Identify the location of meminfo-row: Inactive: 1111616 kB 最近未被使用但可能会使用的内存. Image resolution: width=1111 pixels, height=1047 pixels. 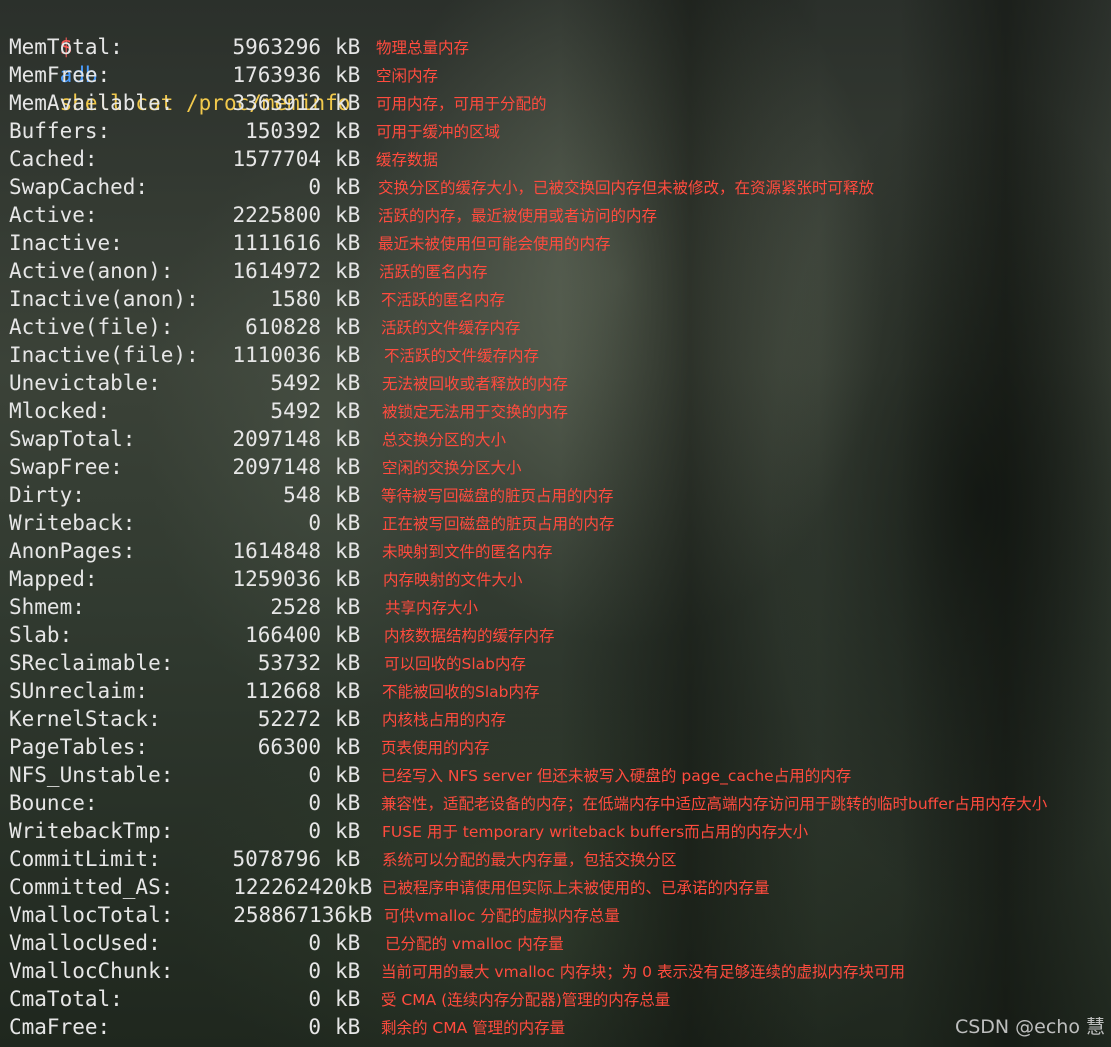
(555, 243).